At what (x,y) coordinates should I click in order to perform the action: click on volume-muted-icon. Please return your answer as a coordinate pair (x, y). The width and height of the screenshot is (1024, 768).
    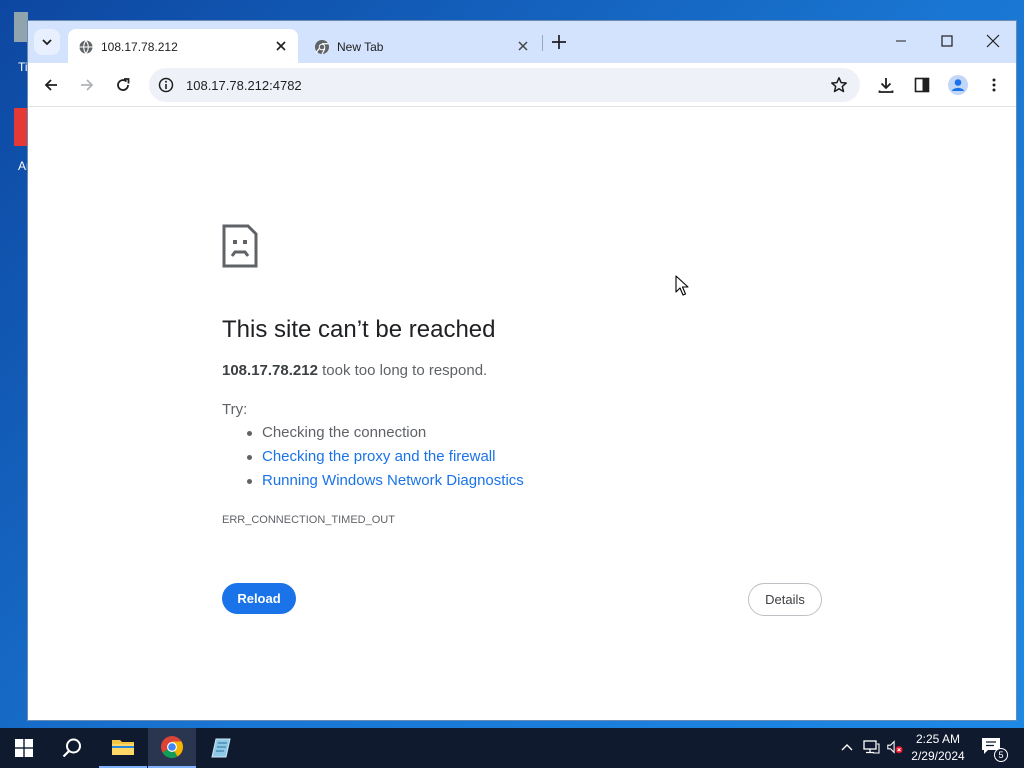
    Looking at the image, I should click on (895, 747).